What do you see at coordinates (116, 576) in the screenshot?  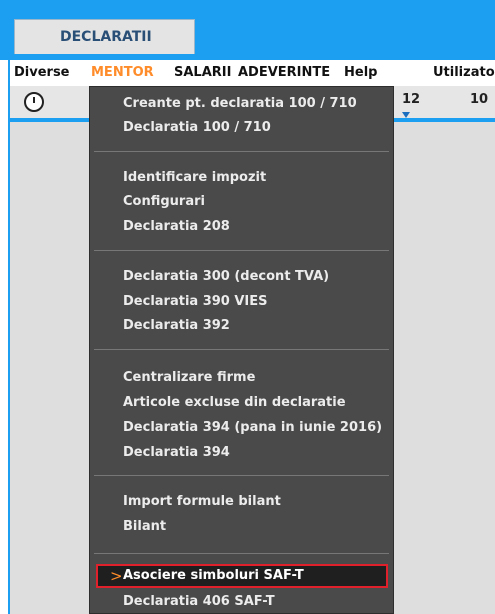 I see `chevron-right-icon: >` at bounding box center [116, 576].